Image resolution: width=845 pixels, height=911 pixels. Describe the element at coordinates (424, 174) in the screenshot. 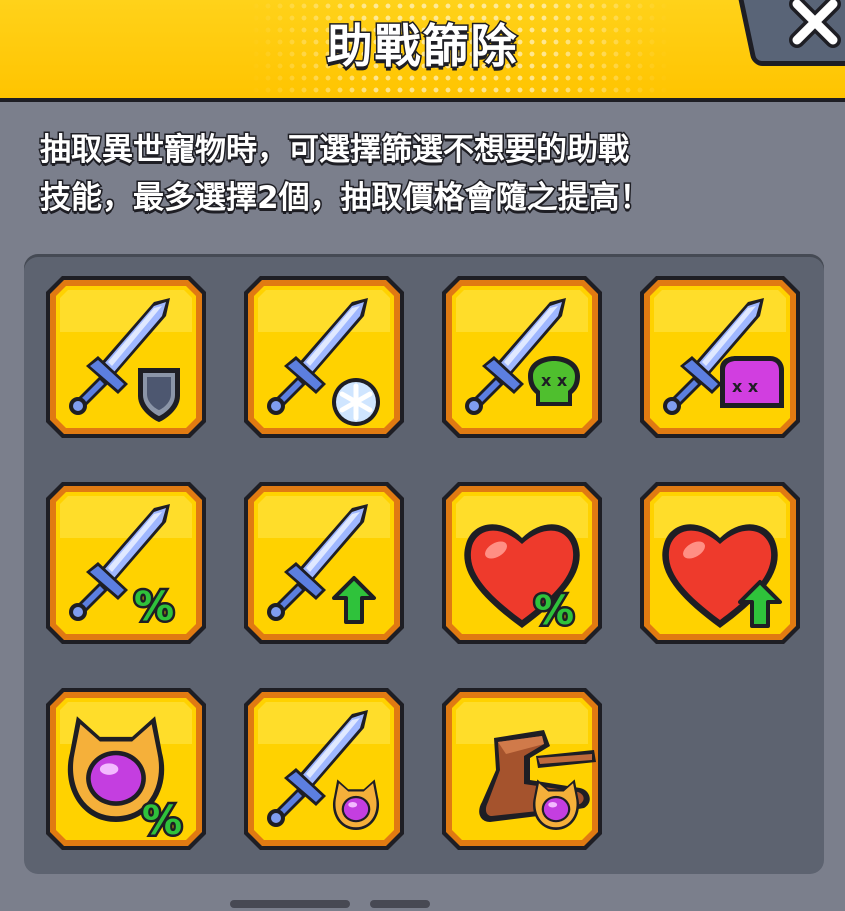

I see `description-text: 抽取異世寵物時，可選擇篩選不想要的助戰 技能，最多選擇2個，抽取價格會隨之提高！` at that location.